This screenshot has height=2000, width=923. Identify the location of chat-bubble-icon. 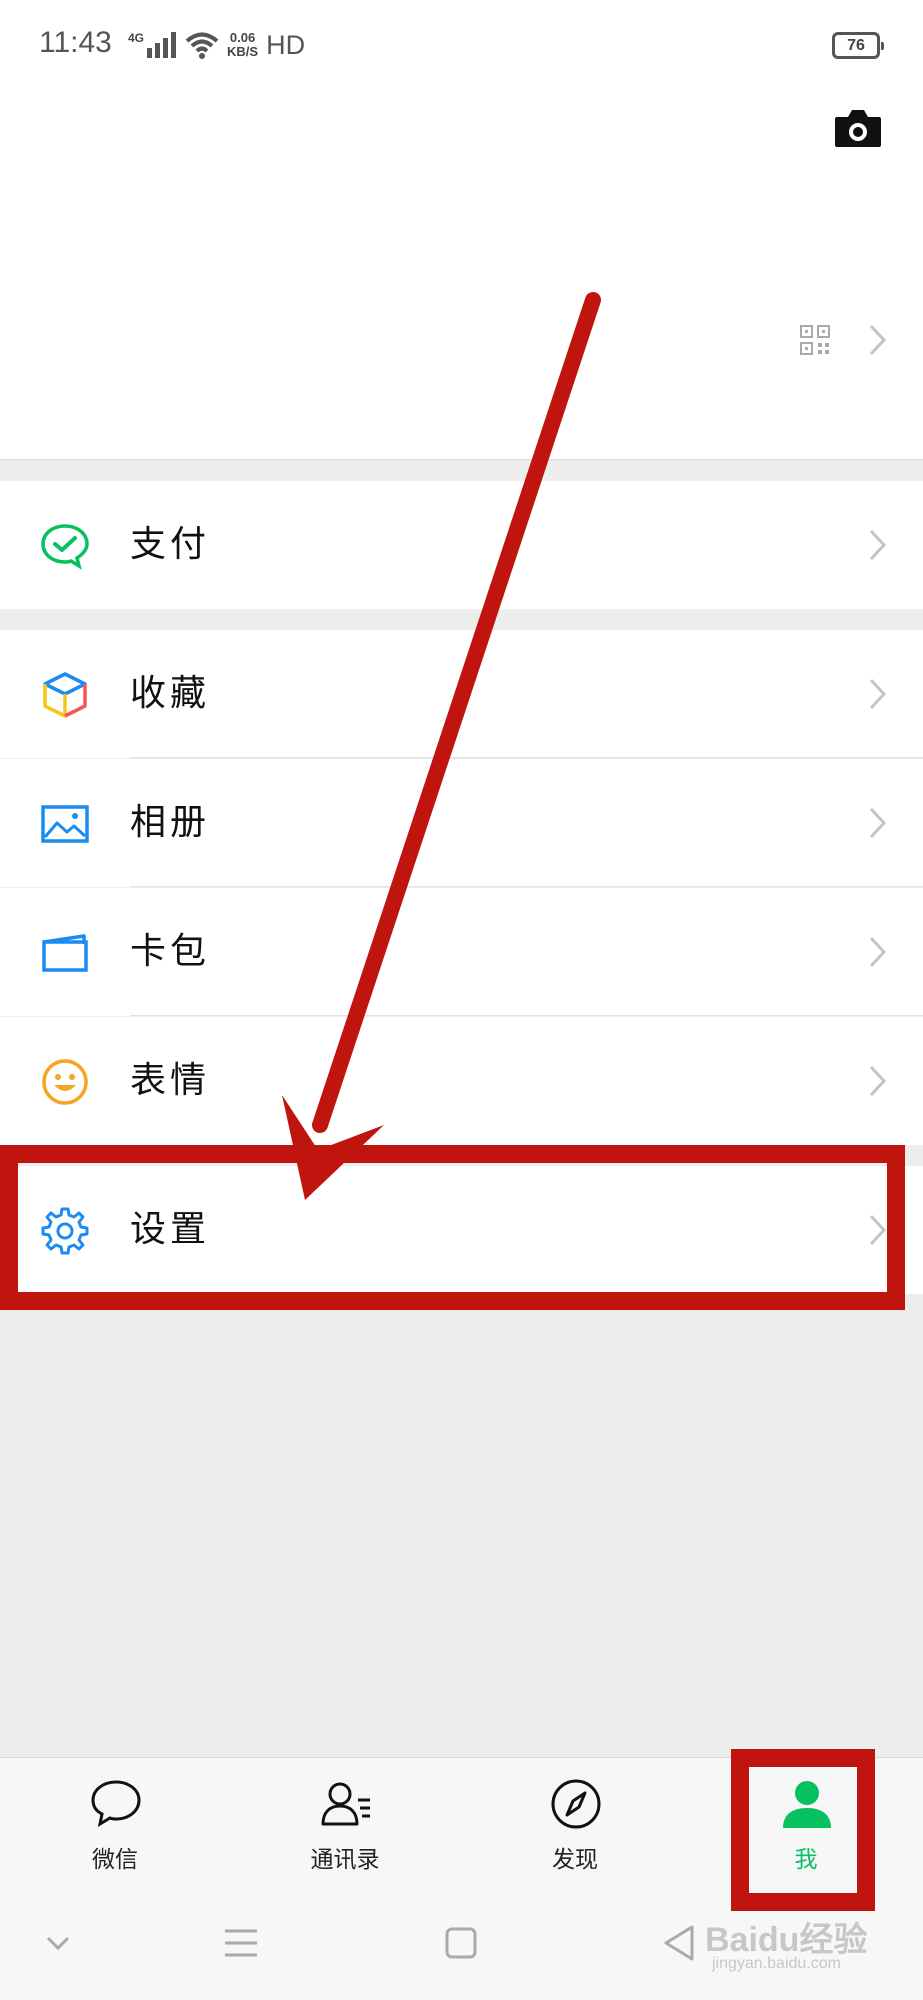
(116, 1804).